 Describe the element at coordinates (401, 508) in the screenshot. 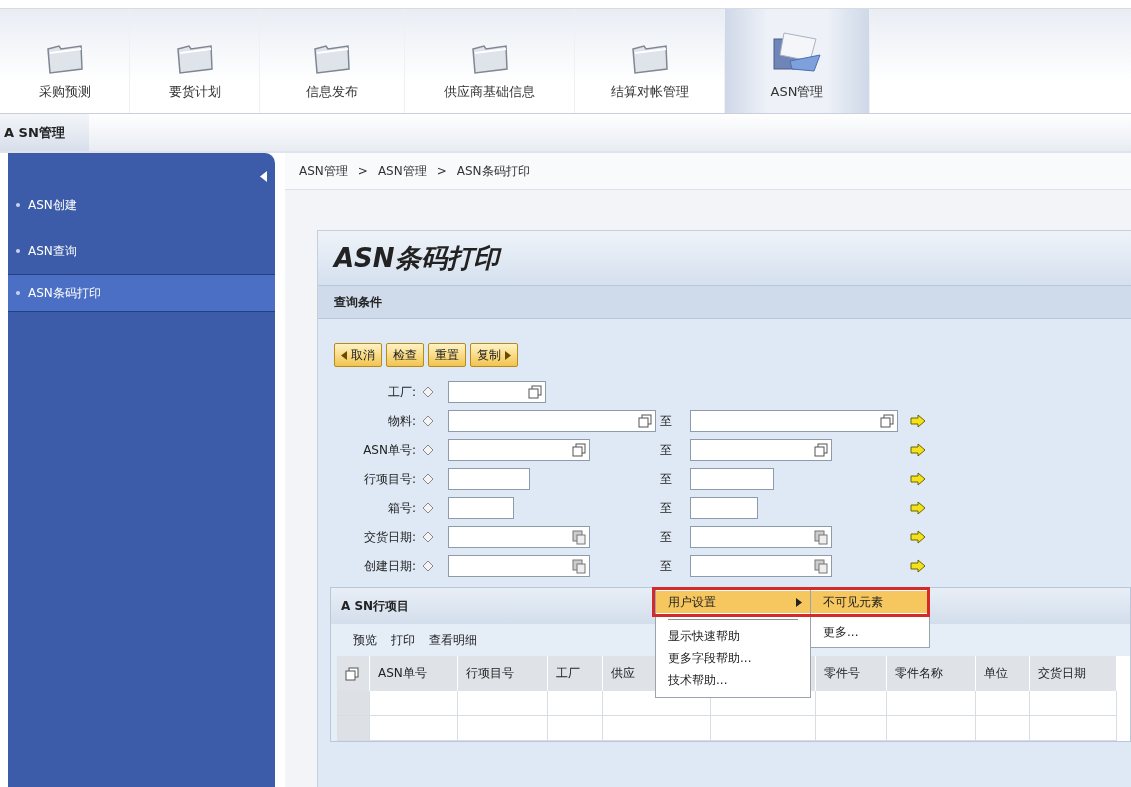

I see `field-label: 箱号:` at that location.